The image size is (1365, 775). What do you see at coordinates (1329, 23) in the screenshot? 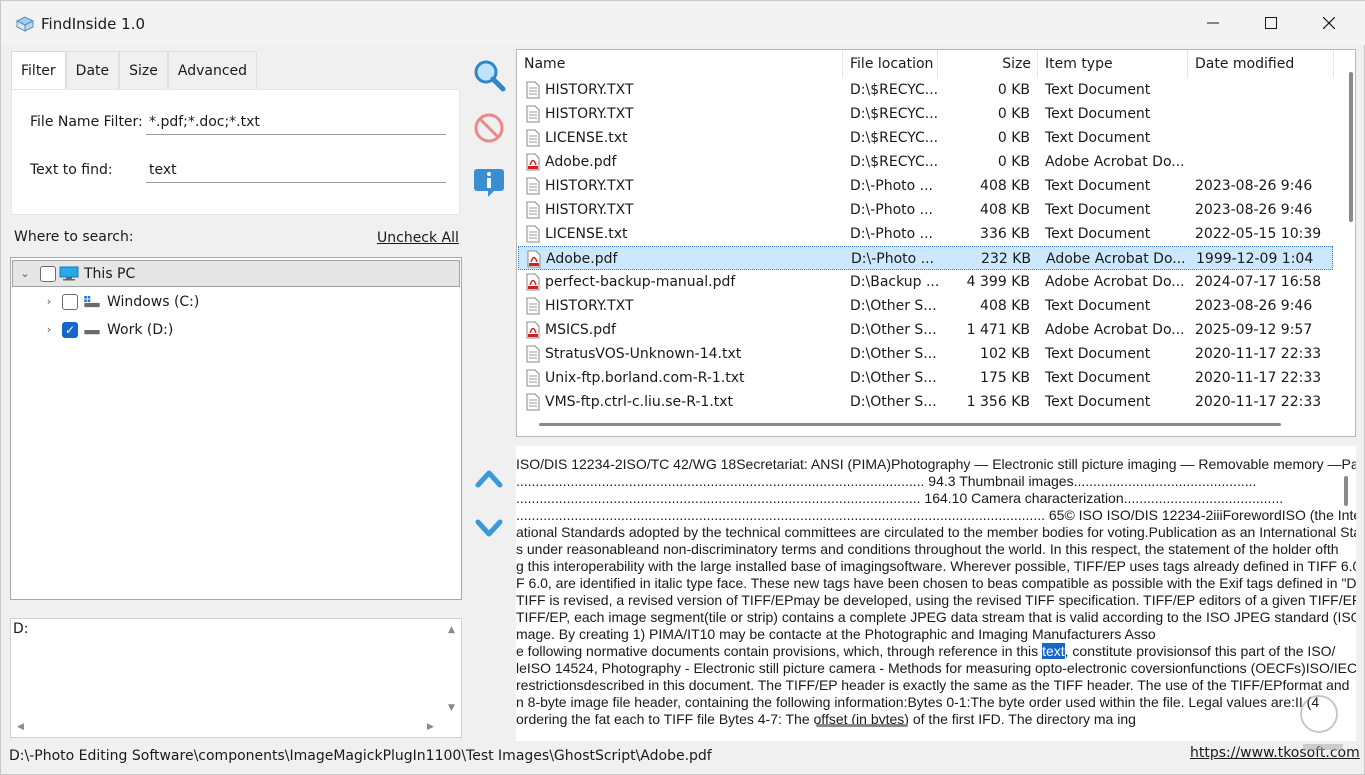
I see `close-button` at bounding box center [1329, 23].